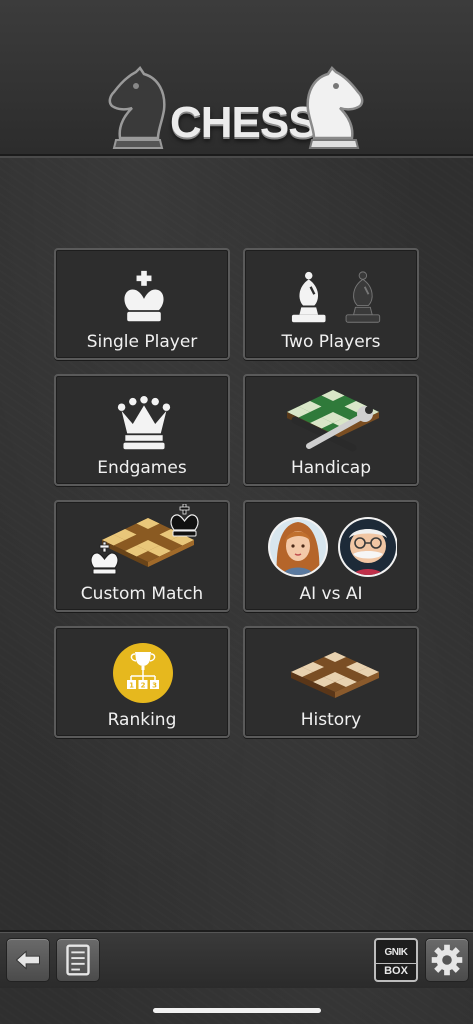  I want to click on rank-place-3: 3, so click(154, 686).